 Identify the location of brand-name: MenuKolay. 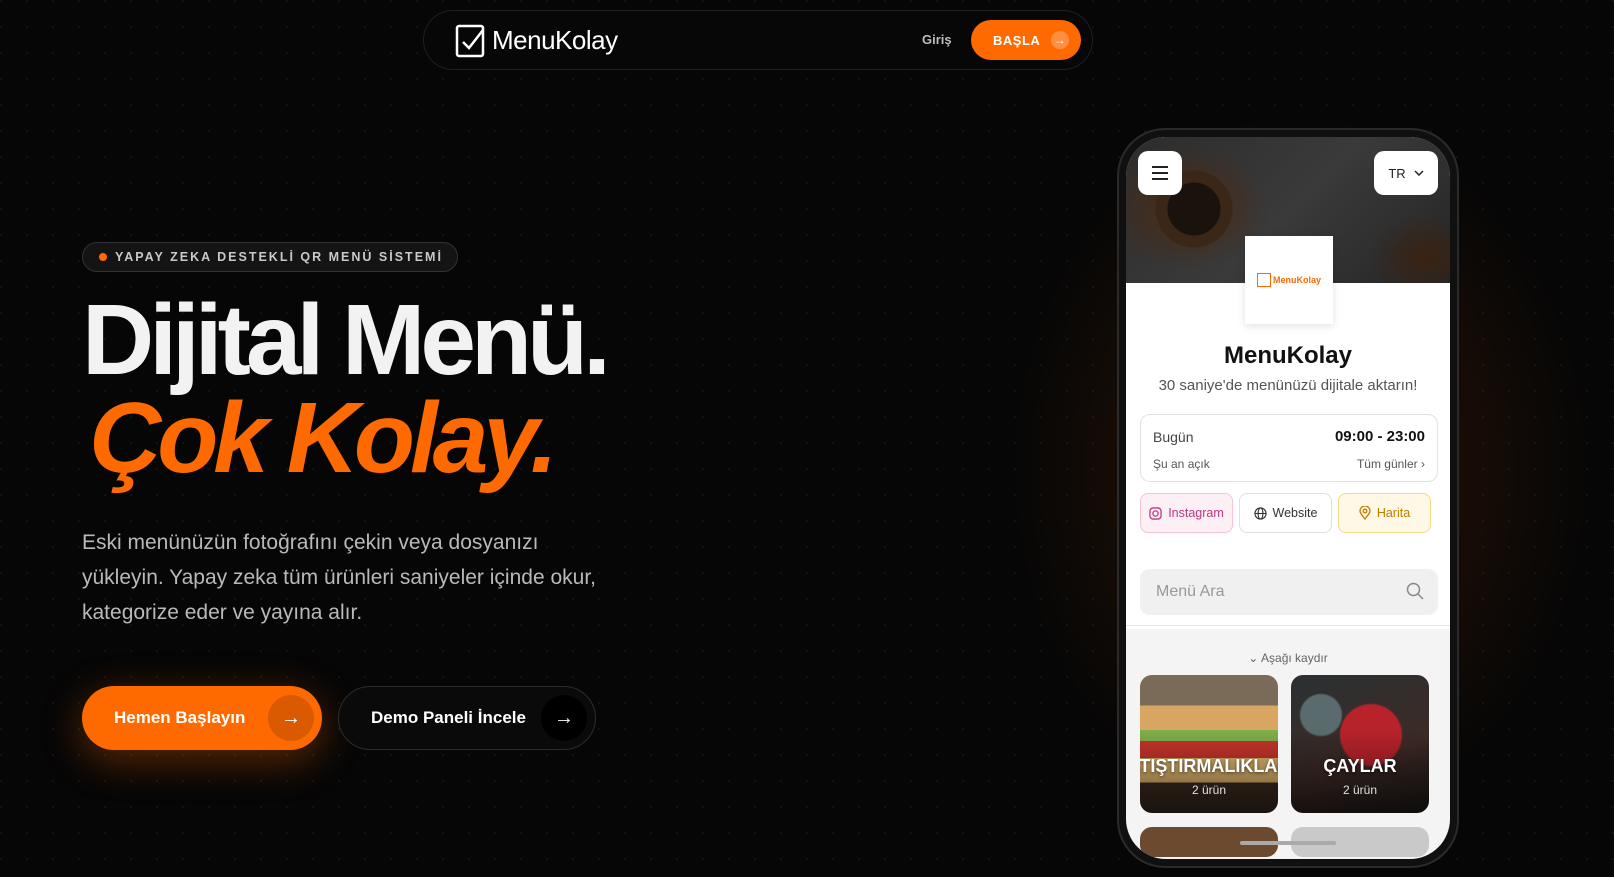
(555, 39).